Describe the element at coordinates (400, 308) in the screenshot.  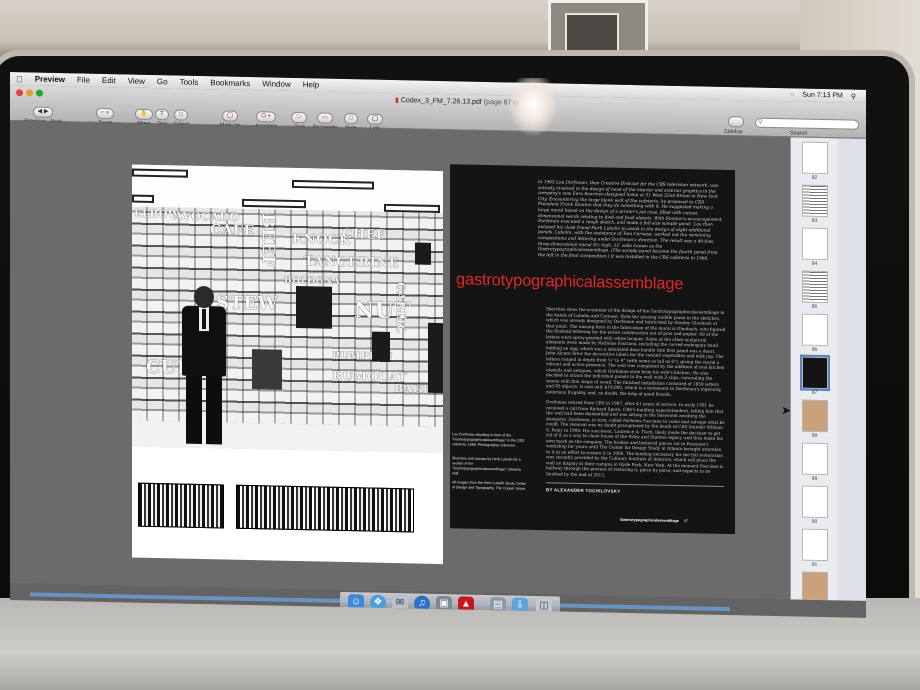
I see `mural-word: GARLIC` at that location.